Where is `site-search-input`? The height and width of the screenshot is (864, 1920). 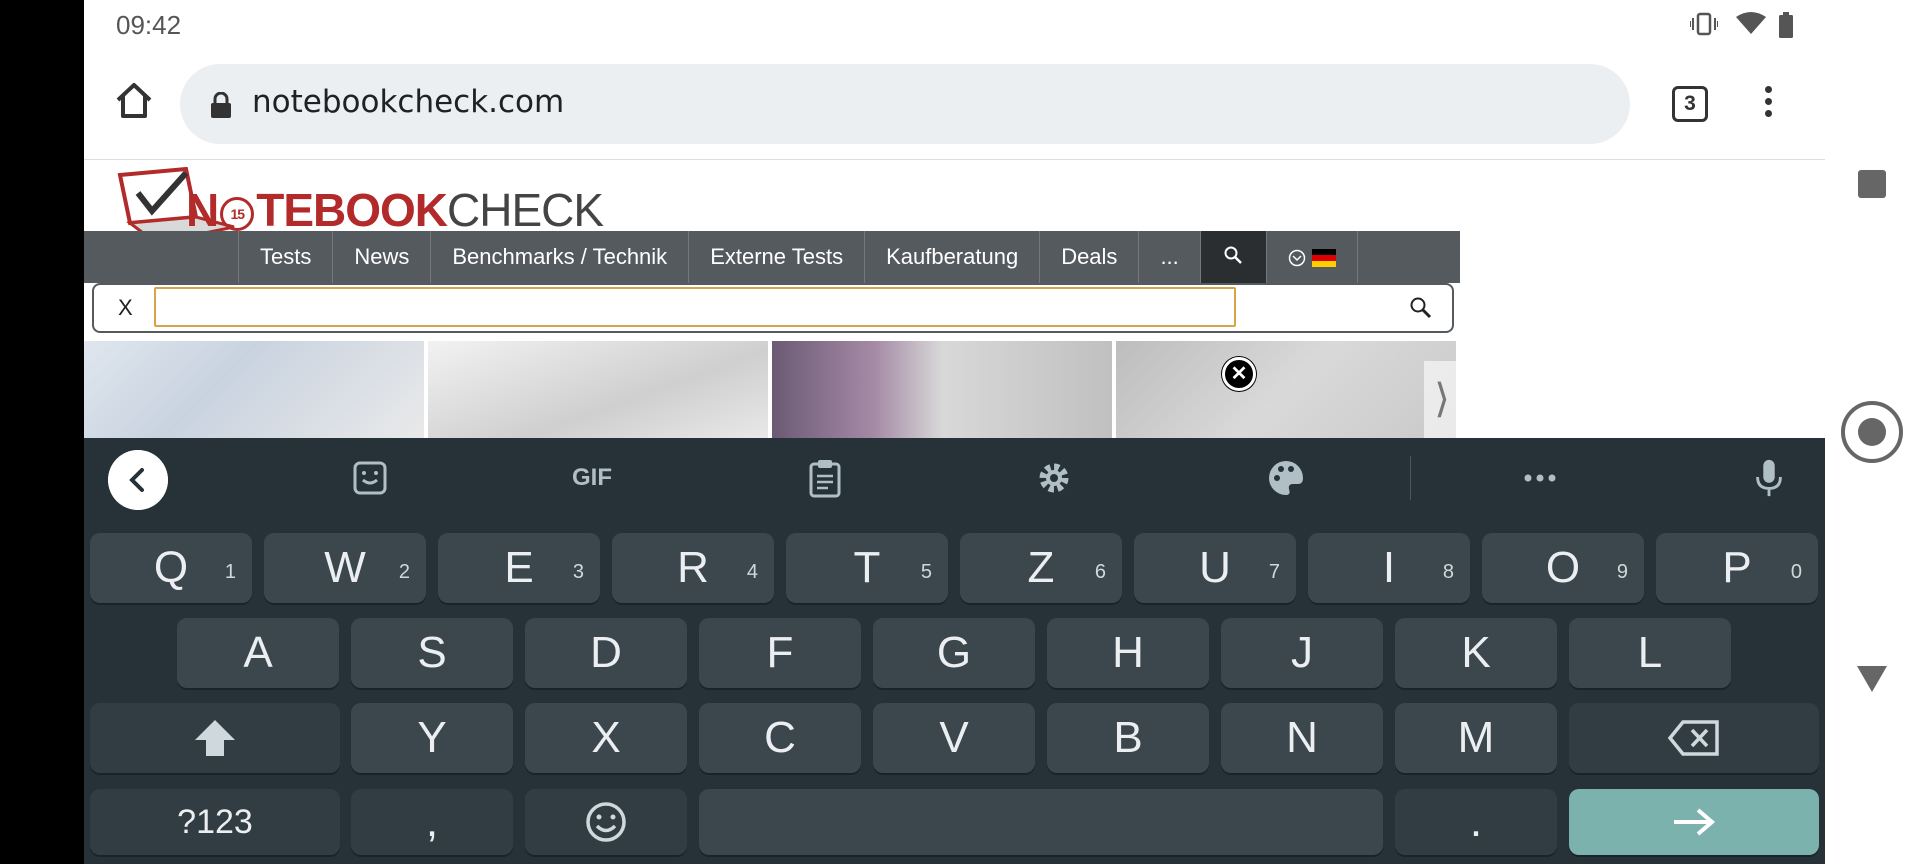 site-search-input is located at coordinates (695, 307).